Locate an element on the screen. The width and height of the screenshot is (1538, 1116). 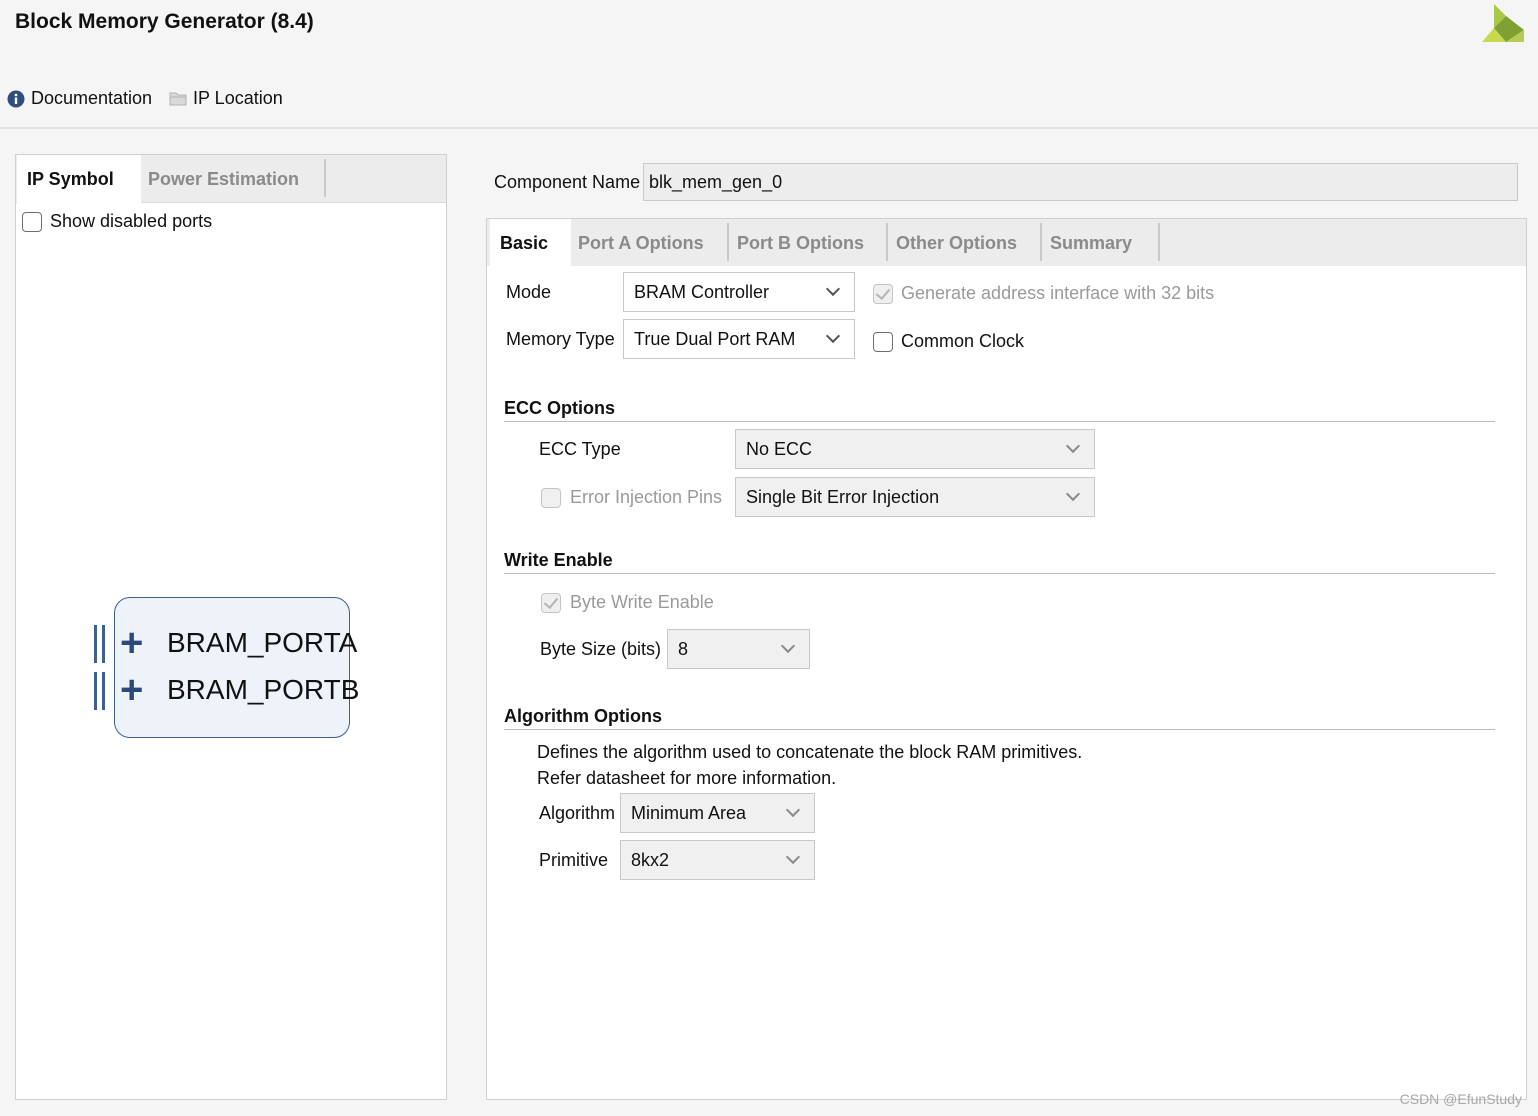
algorithm-value: Minimum Area is located at coordinates (689, 812).